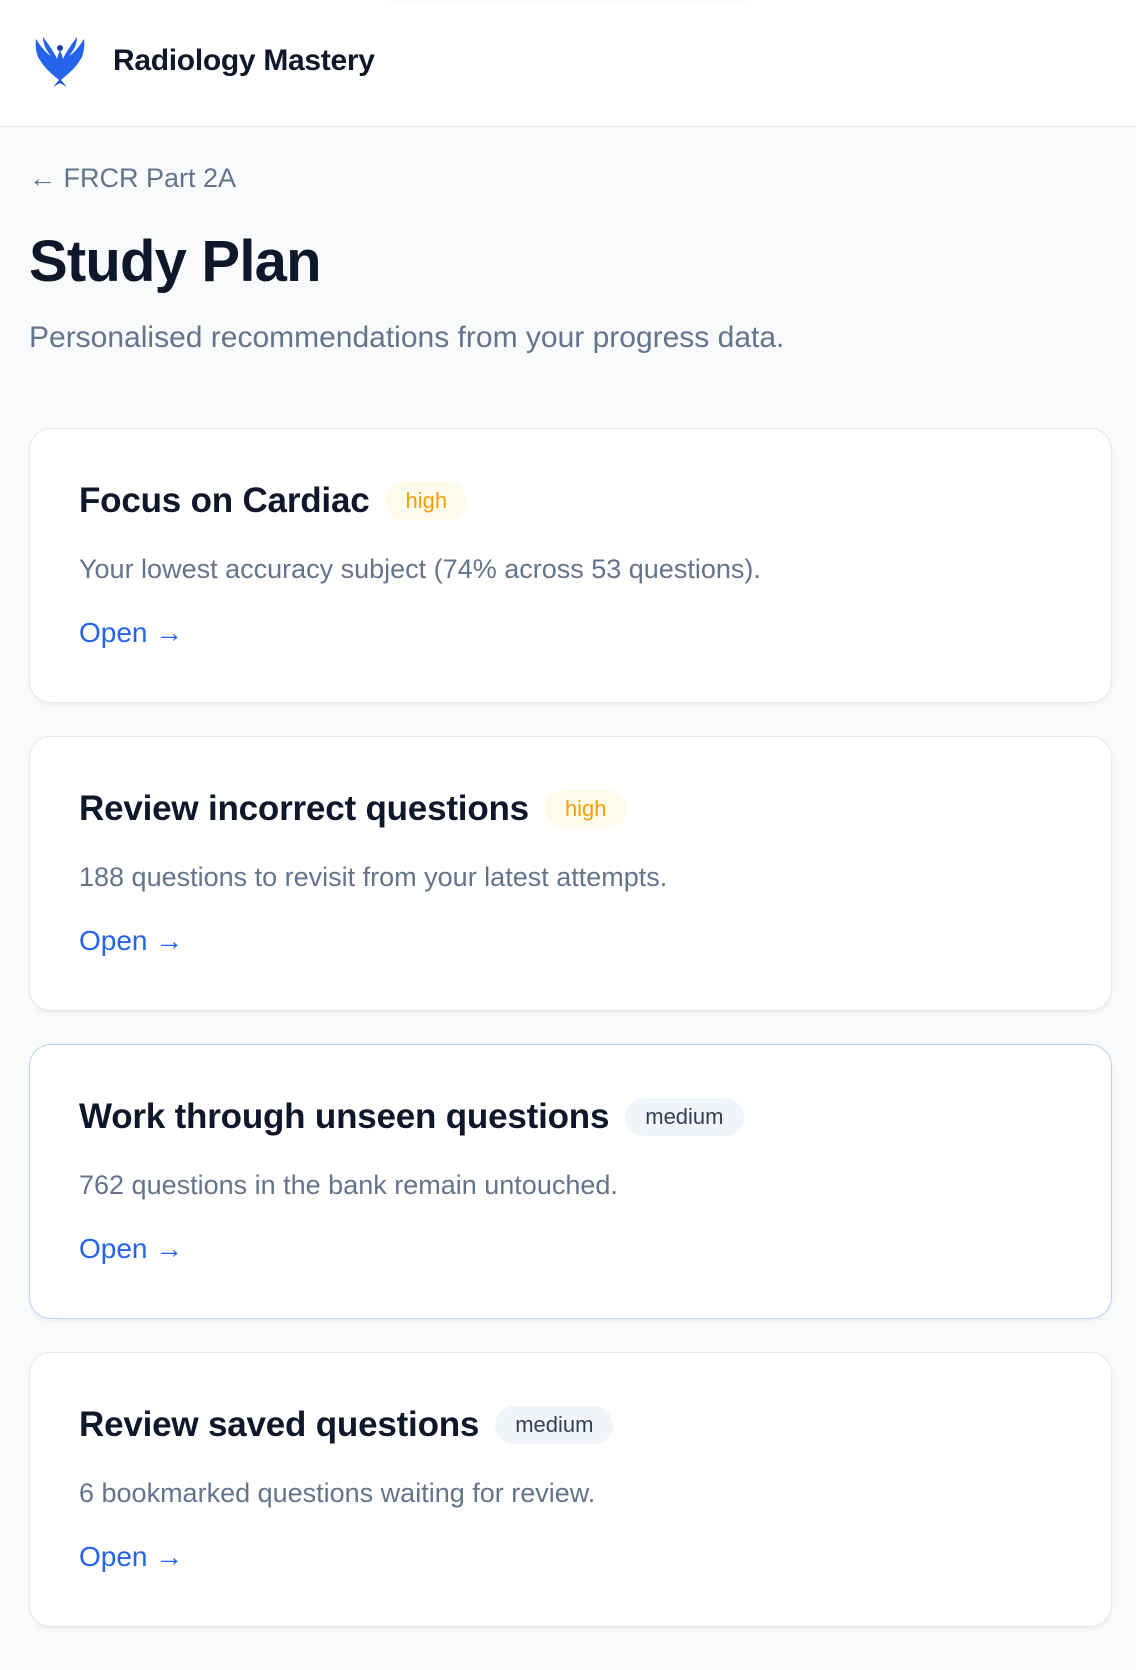  What do you see at coordinates (568, 63) in the screenshot?
I see `top-bar: Radiology Mastery` at bounding box center [568, 63].